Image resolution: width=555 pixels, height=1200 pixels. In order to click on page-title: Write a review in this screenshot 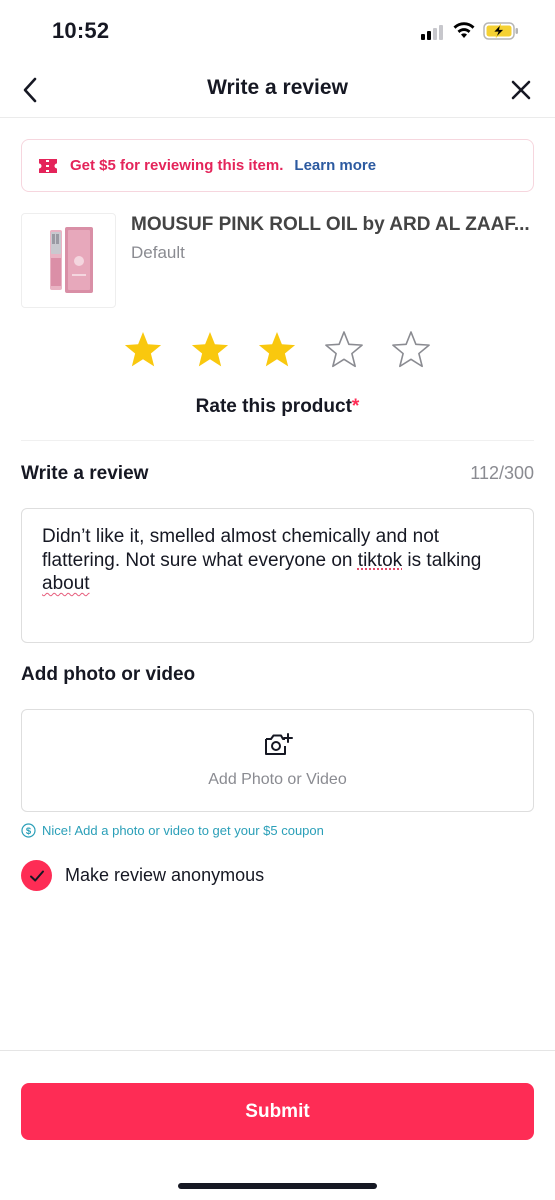, I will do `click(277, 87)`.